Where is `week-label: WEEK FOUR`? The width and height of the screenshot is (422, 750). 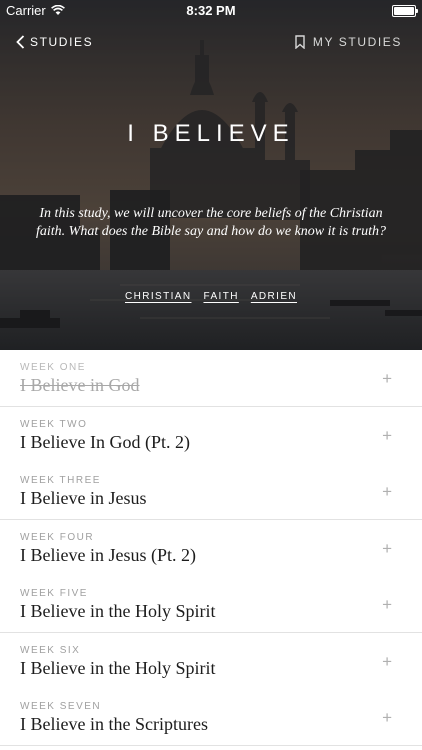
week-label: WEEK FOUR is located at coordinates (57, 537).